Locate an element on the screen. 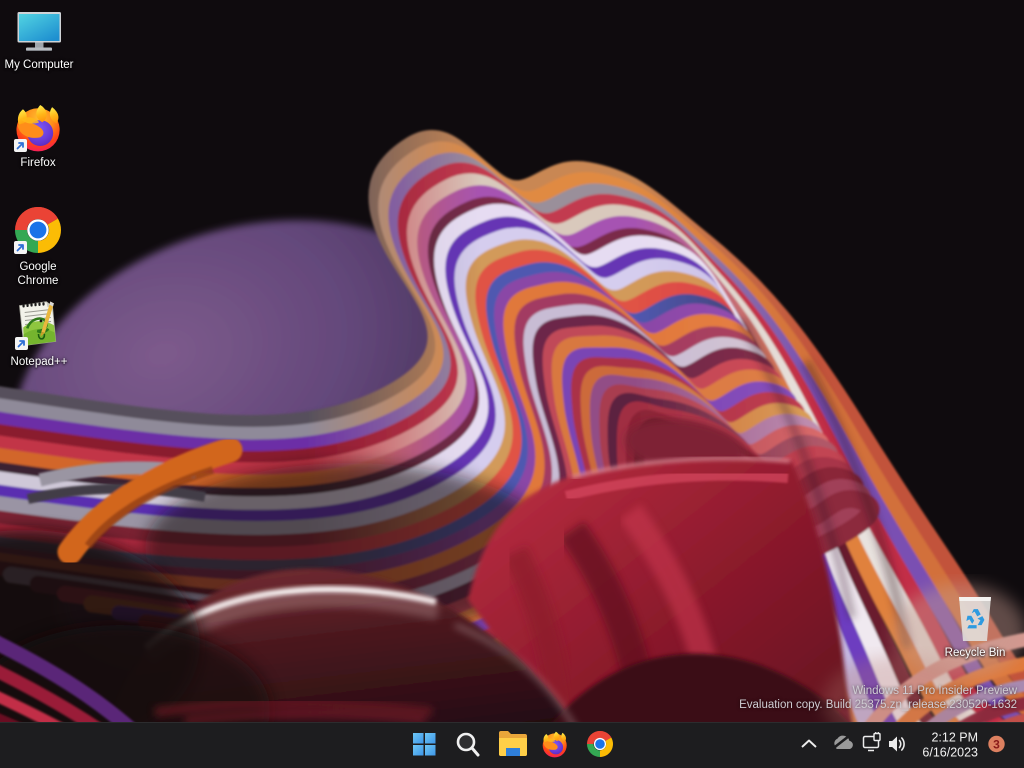 This screenshot has width=1024, height=768. svg-text: 6/16/2023 is located at coordinates (950, 753).